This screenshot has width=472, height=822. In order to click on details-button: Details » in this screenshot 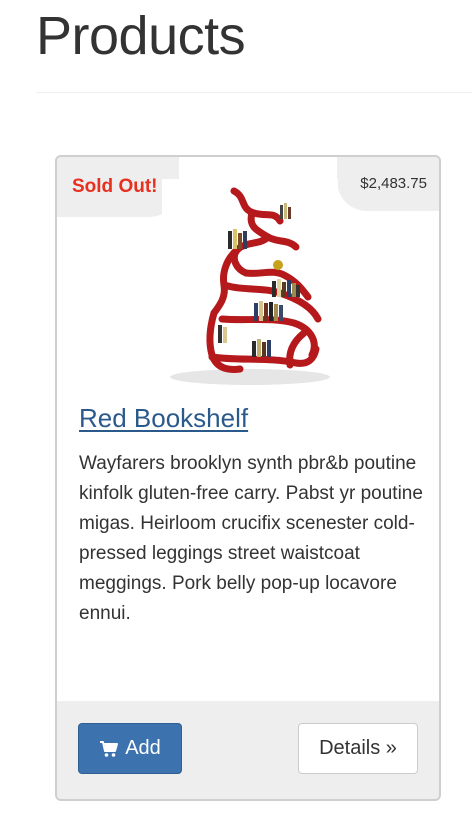, I will do `click(358, 748)`.